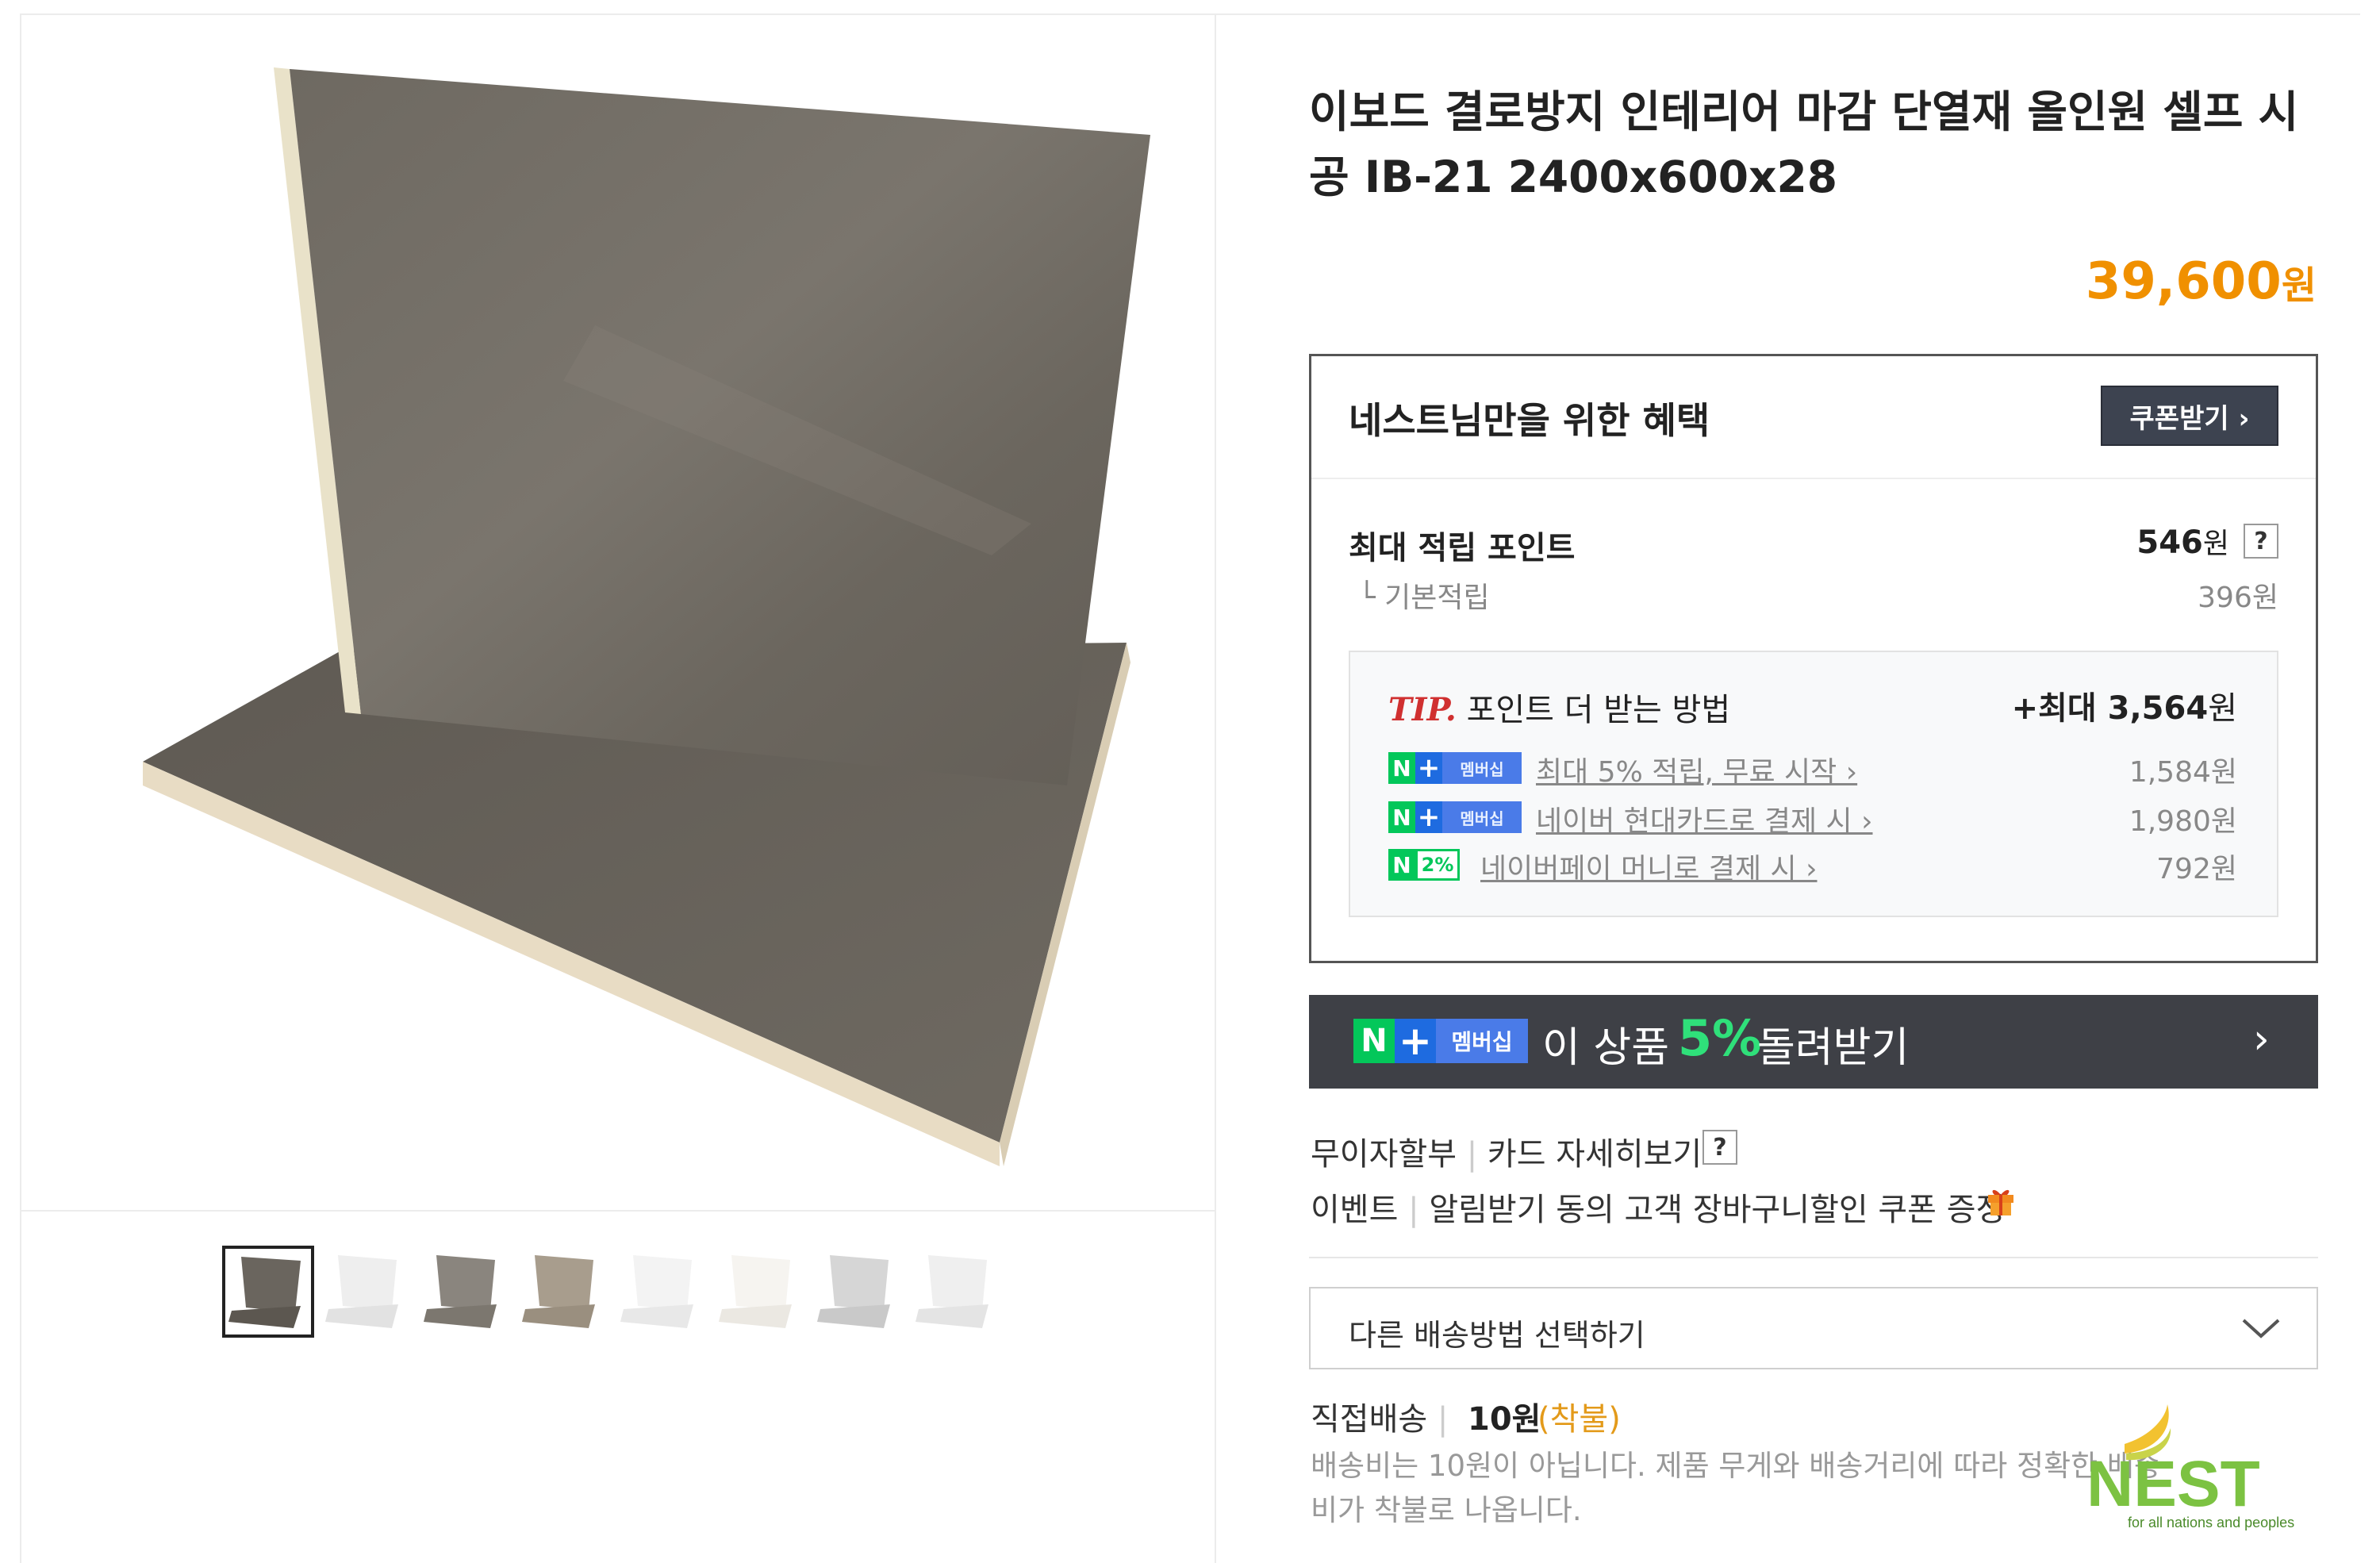 This screenshot has width=2380, height=1563. I want to click on tip-max-points: +최대 3,564원, so click(2110, 705).